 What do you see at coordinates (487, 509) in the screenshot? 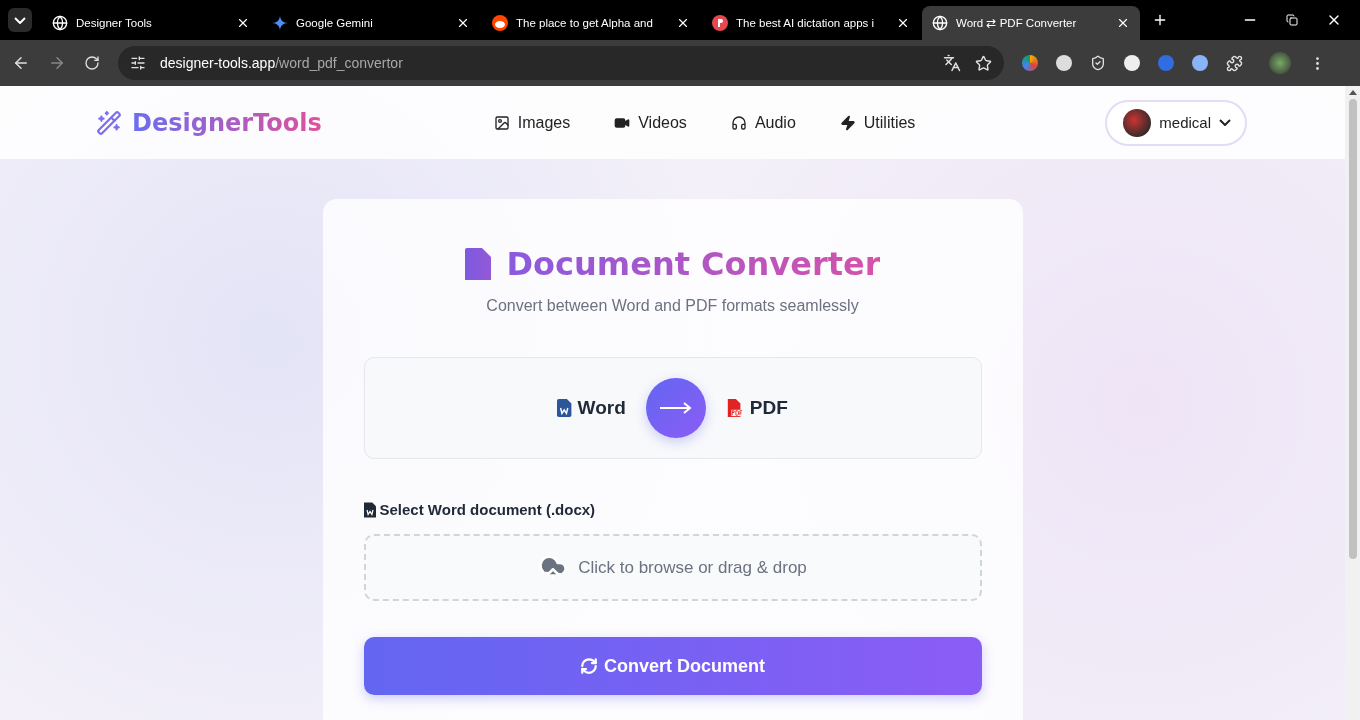
I see `field-label: Select Word document (.docx)` at bounding box center [487, 509].